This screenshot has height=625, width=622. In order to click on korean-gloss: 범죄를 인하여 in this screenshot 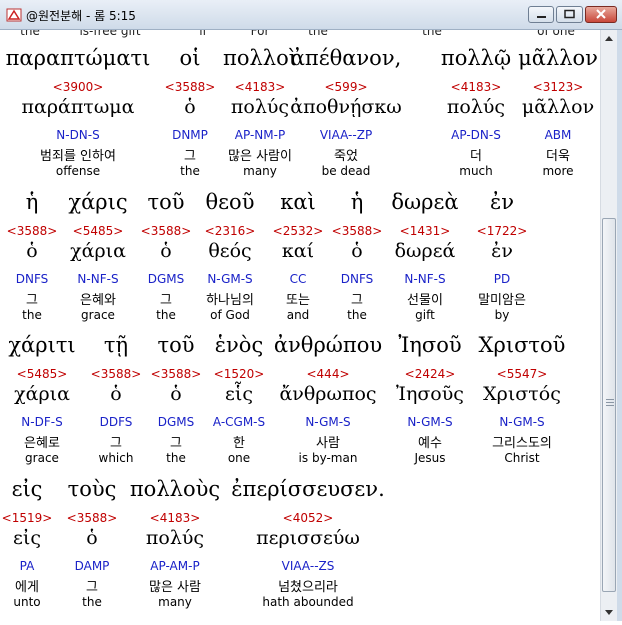, I will do `click(78, 156)`.